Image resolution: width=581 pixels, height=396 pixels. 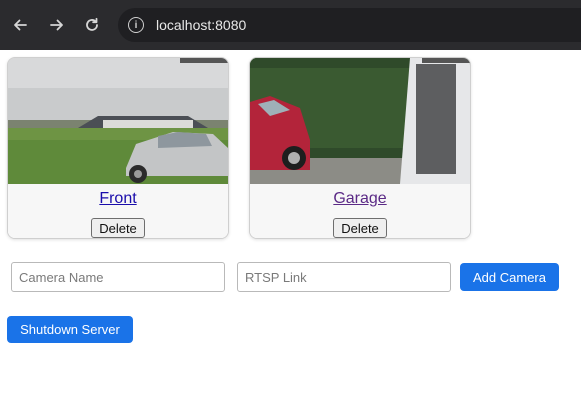 What do you see at coordinates (201, 25) in the screenshot?
I see `url-text: localhost:8080` at bounding box center [201, 25].